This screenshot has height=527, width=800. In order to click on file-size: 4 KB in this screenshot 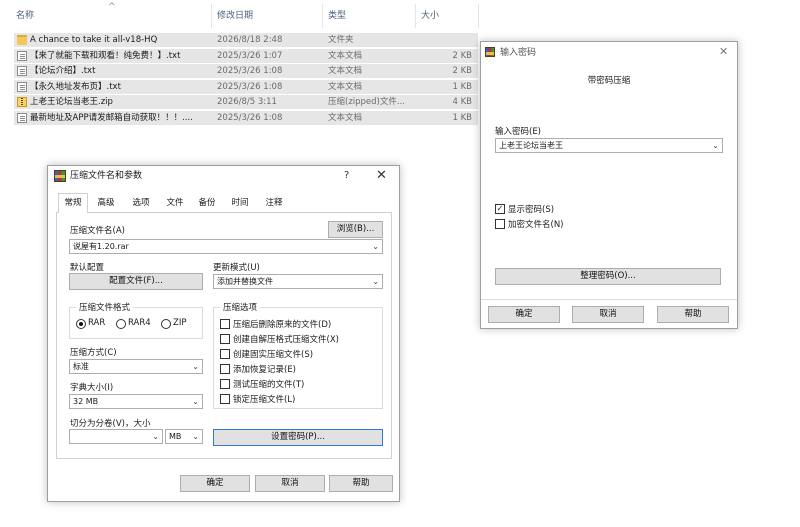, I will do `click(462, 102)`.